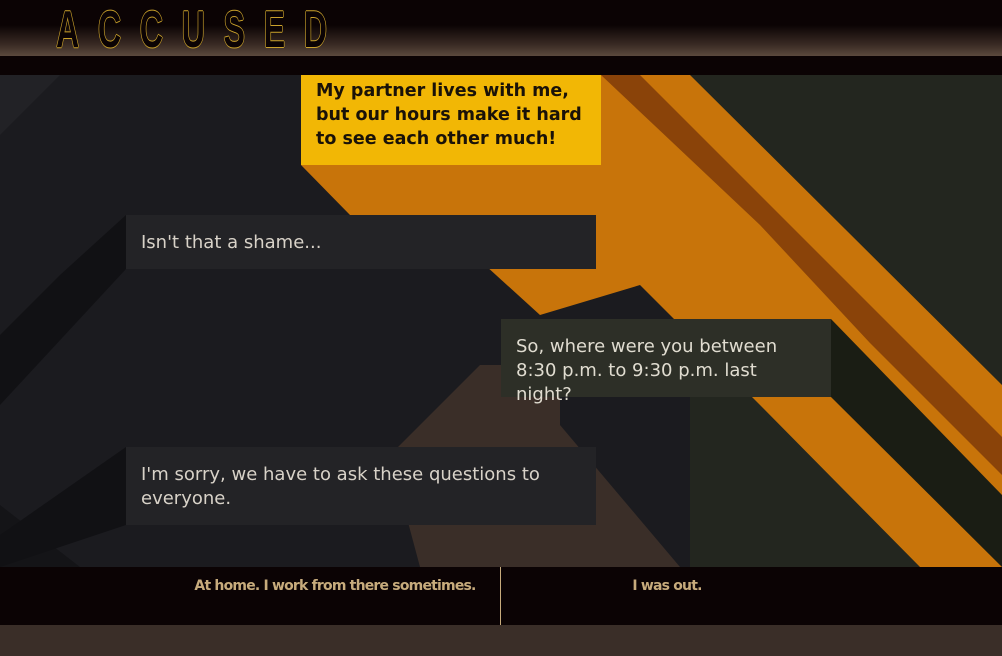 The image size is (1002, 656). Describe the element at coordinates (501, 28) in the screenshot. I see `title-bar: ACCUSED` at that location.